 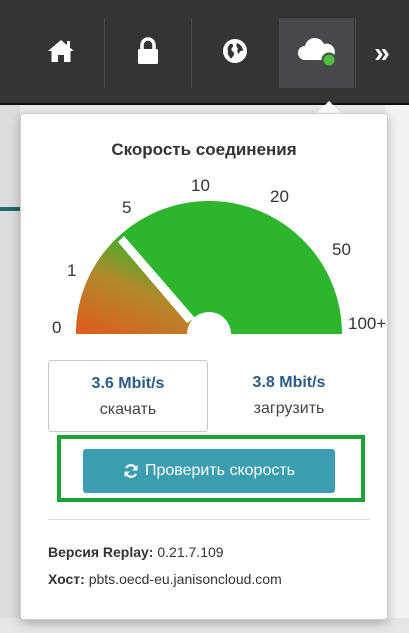 What do you see at coordinates (128, 383) in the screenshot?
I see `download-value: 3.6 Mbit/s` at bounding box center [128, 383].